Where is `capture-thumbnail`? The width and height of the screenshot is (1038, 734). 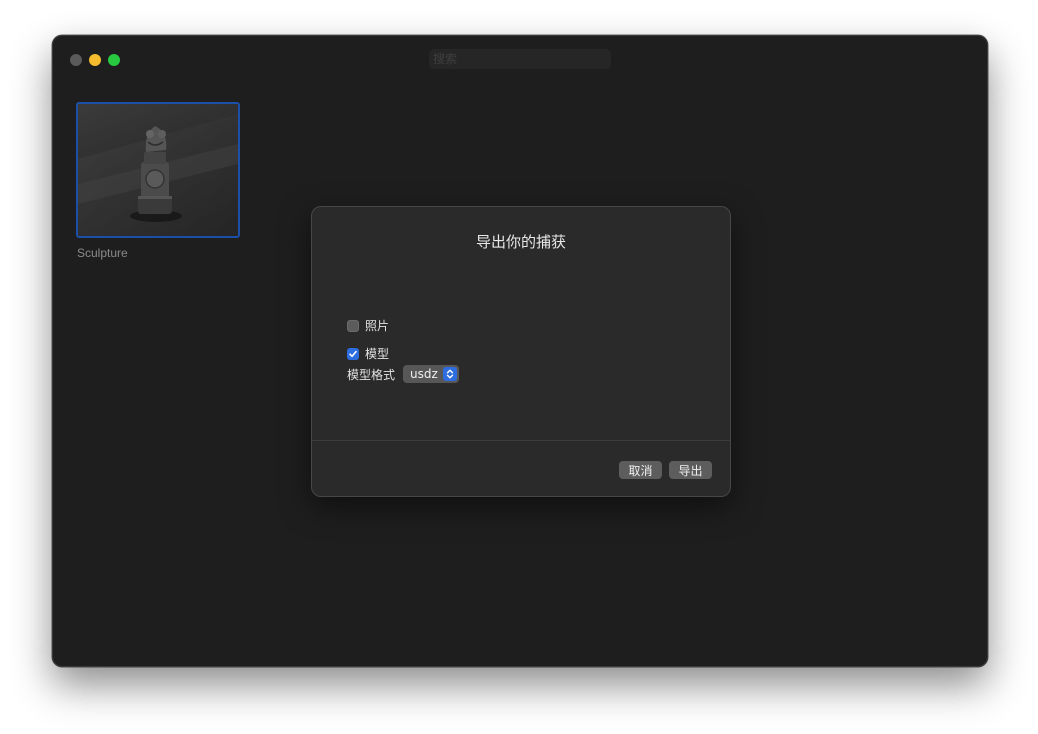 capture-thumbnail is located at coordinates (158, 170).